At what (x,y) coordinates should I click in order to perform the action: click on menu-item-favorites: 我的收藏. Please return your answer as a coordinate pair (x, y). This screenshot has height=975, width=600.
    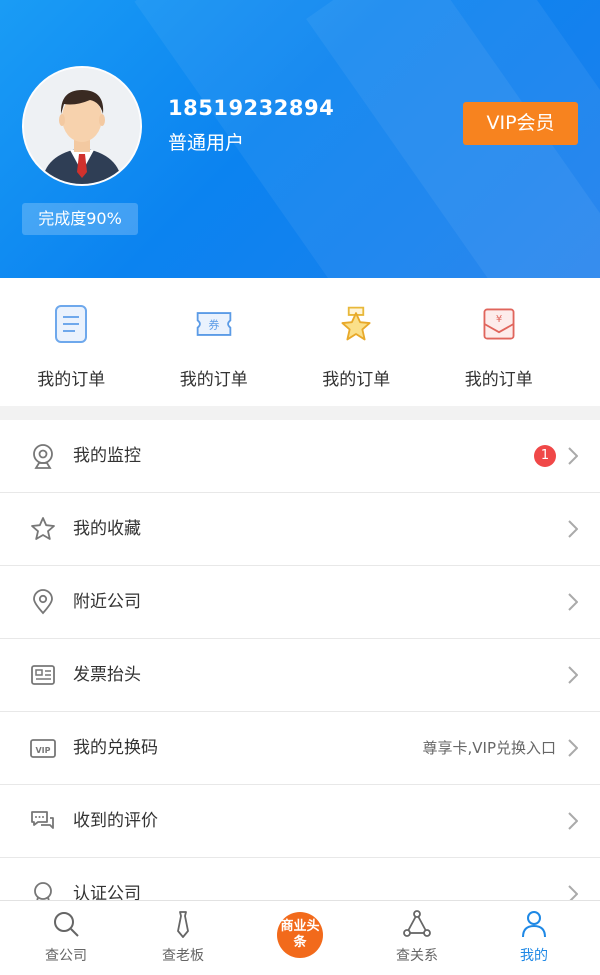
    Looking at the image, I should click on (300, 529).